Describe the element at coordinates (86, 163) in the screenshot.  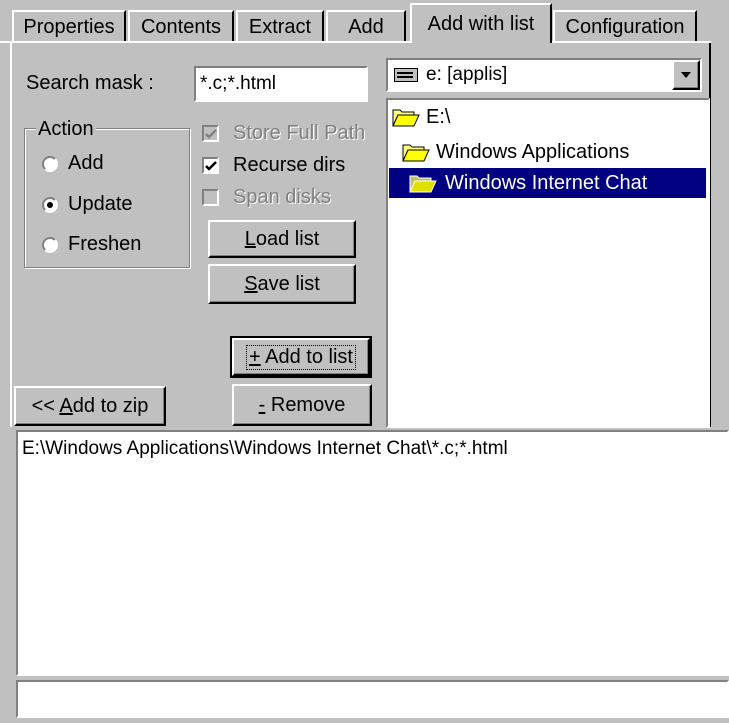
I see `radio-add-label: Add` at that location.